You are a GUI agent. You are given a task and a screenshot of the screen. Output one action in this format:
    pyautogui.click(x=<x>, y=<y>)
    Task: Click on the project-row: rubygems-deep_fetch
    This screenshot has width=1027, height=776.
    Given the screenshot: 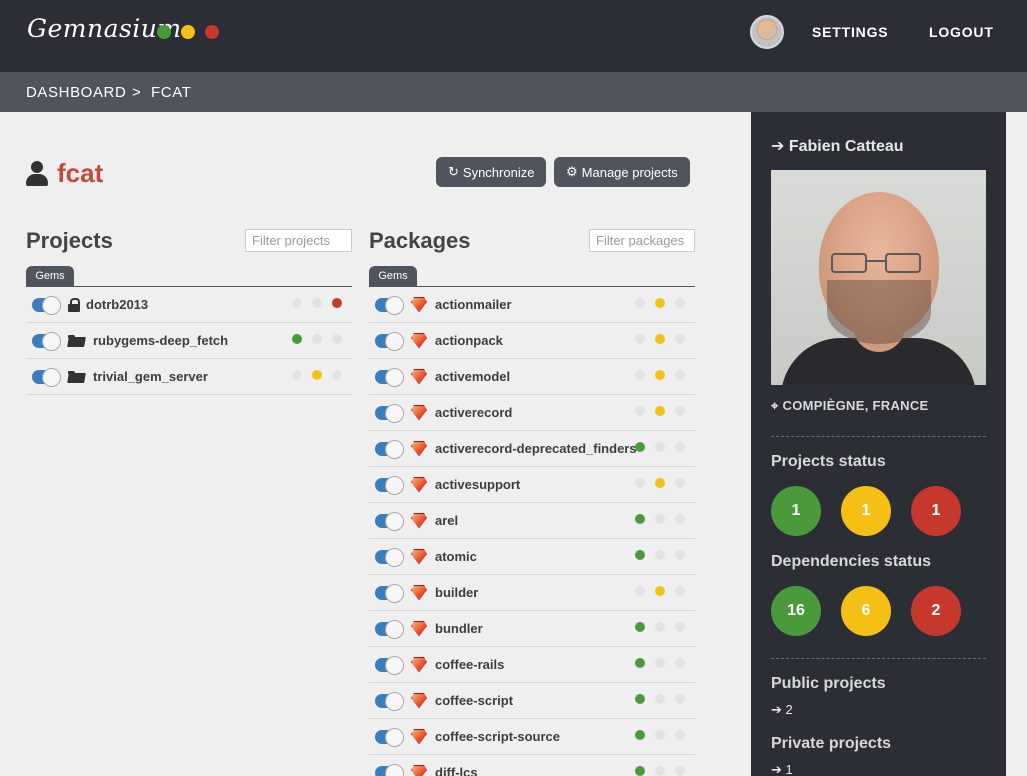 What is the action you would take?
    pyautogui.click(x=189, y=341)
    